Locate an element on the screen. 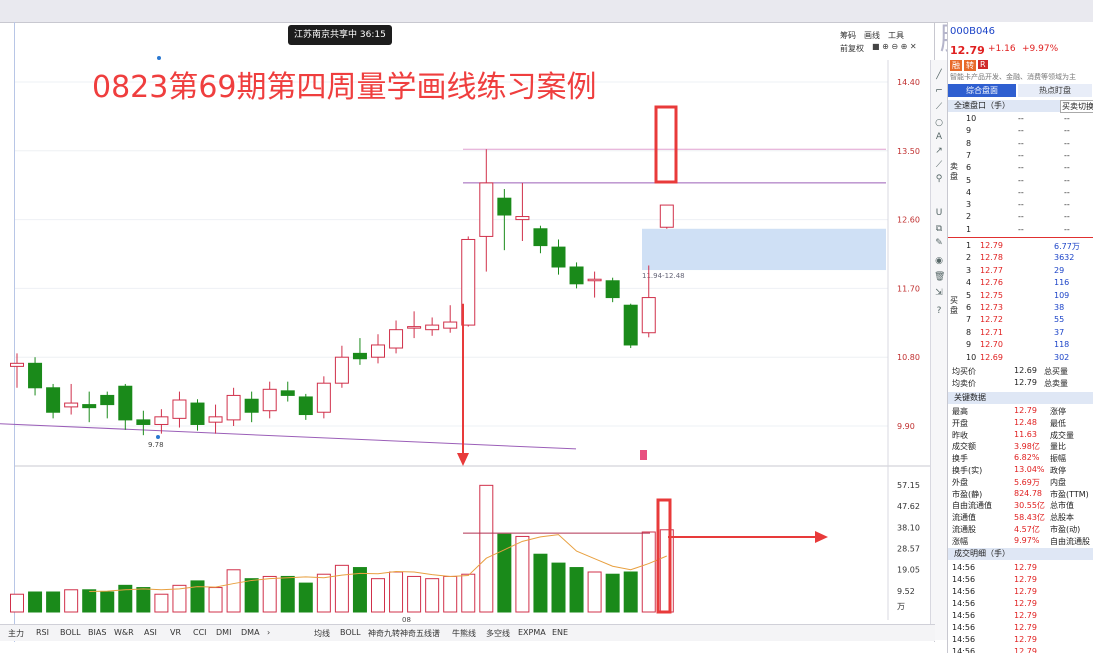  panel-tabs: 综合盘面 热点盯盘 is located at coordinates (1020, 90).